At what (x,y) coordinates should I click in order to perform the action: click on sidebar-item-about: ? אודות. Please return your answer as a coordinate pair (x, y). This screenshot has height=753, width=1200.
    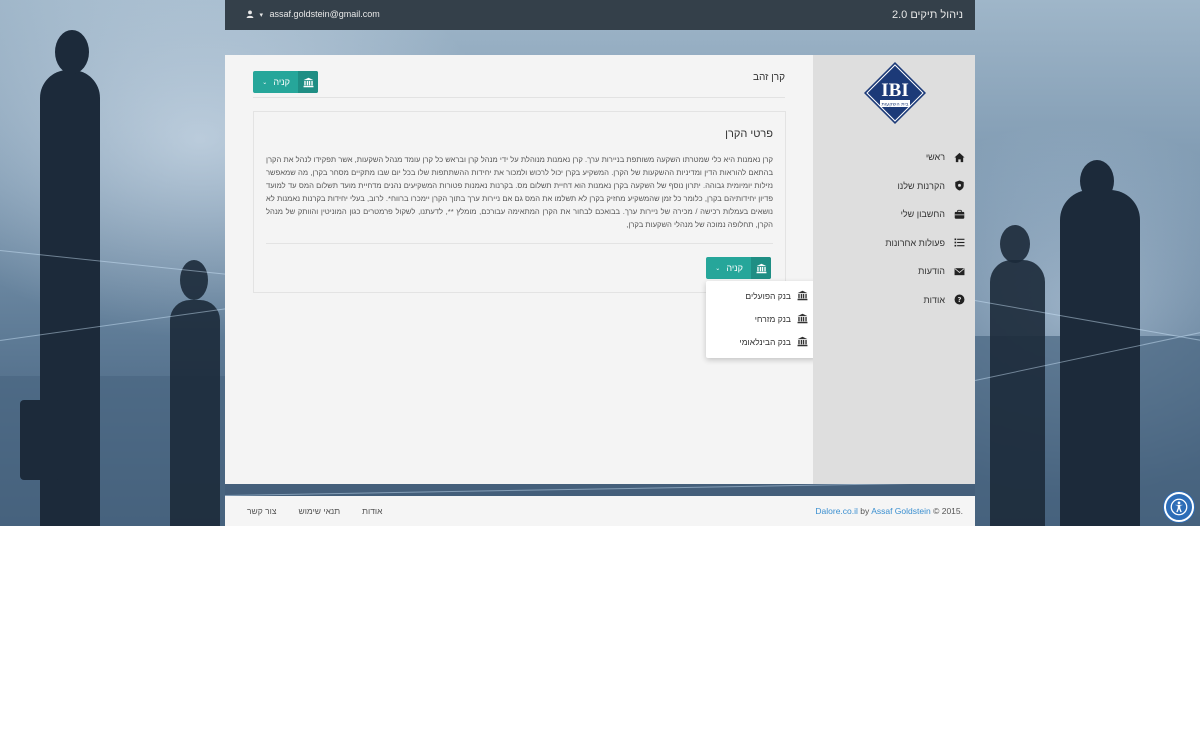
    Looking at the image, I should click on (890, 300).